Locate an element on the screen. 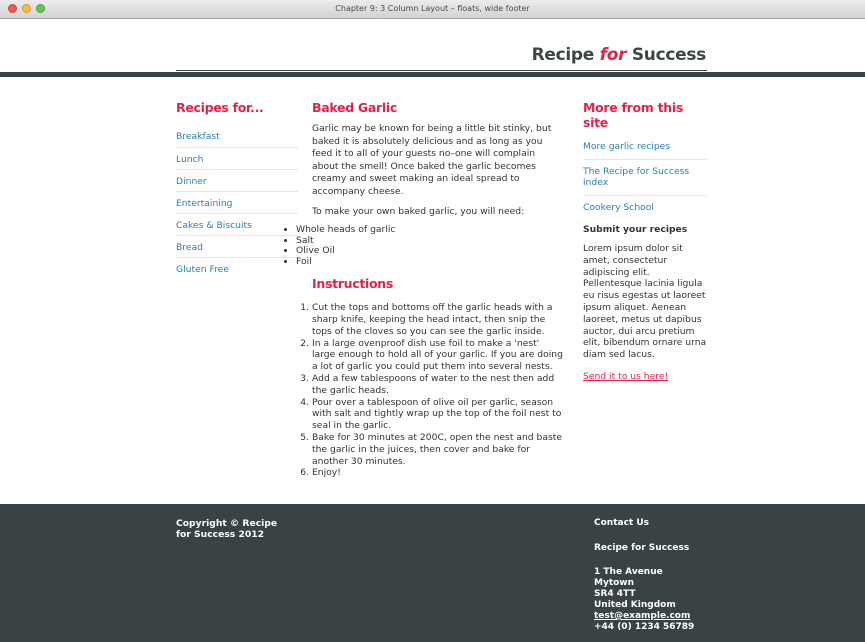 The width and height of the screenshot is (865, 642). category-link-lunch: Lunch is located at coordinates (189, 159).